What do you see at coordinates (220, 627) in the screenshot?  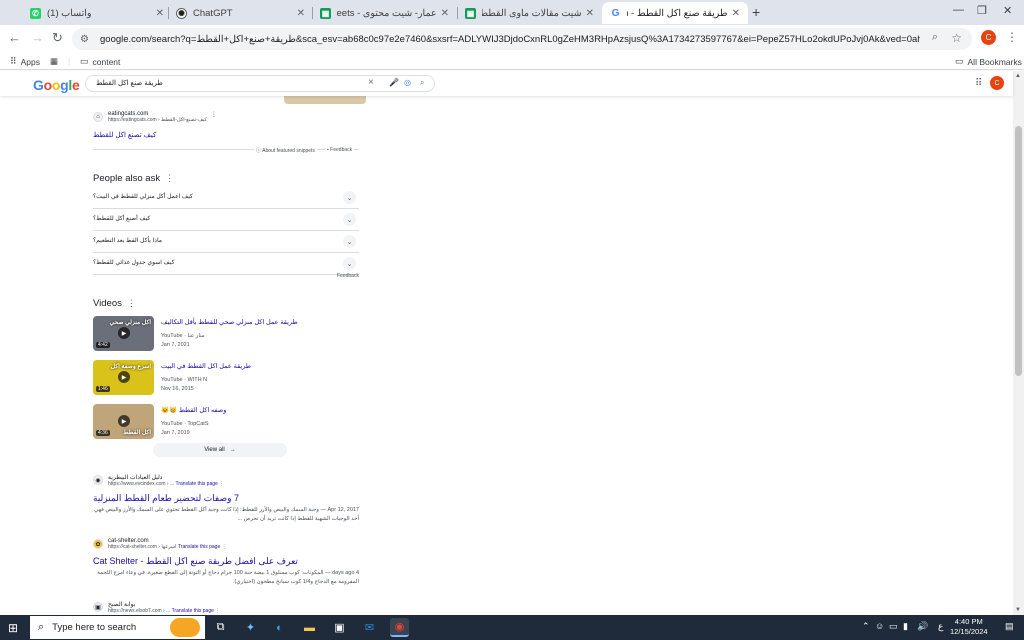 I see `task-view-icon: ⧉` at bounding box center [220, 627].